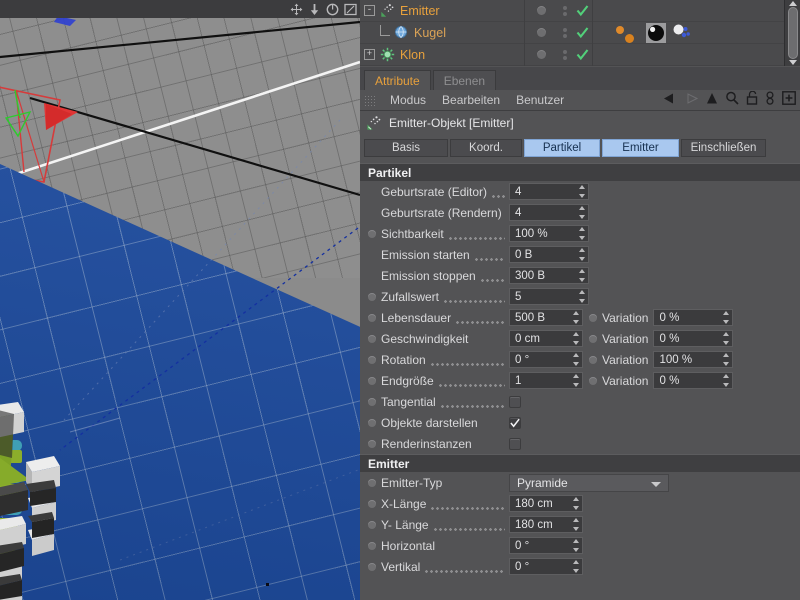 This screenshot has height=600, width=800. Describe the element at coordinates (565, 57) in the screenshot. I see `visibility-render-dot-icon` at that location.